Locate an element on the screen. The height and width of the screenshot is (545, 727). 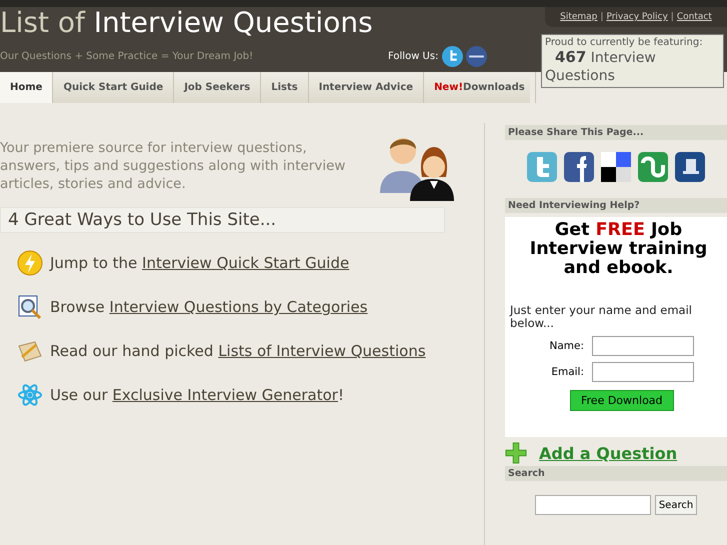
question-count-text: 467 Interview Questions is located at coordinates (601, 66).